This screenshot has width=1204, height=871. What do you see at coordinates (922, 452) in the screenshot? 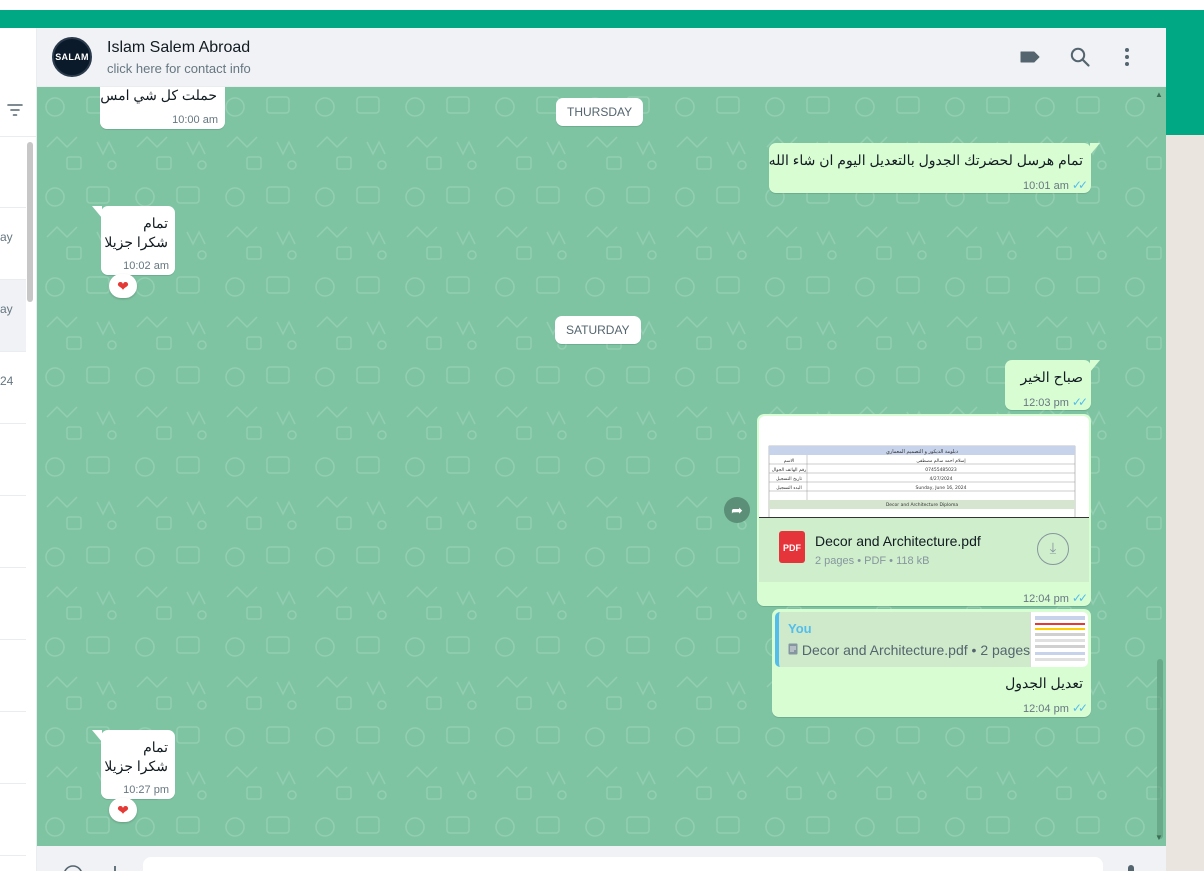
I see `preview-title: دبلومة الديكور و التصميم المعماري` at bounding box center [922, 452].